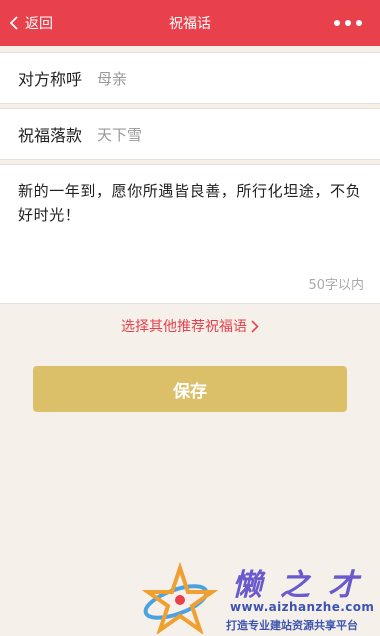 The height and width of the screenshot is (636, 380). I want to click on back-button: 返回, so click(31, 23).